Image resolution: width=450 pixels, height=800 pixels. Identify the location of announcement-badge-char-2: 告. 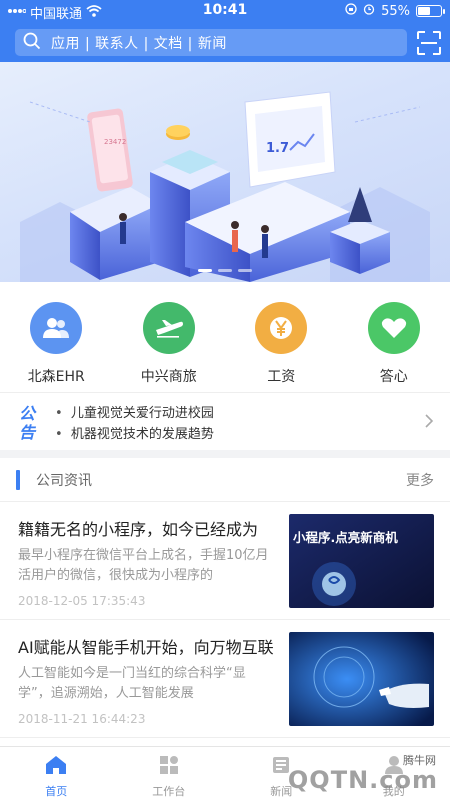
(28, 432).